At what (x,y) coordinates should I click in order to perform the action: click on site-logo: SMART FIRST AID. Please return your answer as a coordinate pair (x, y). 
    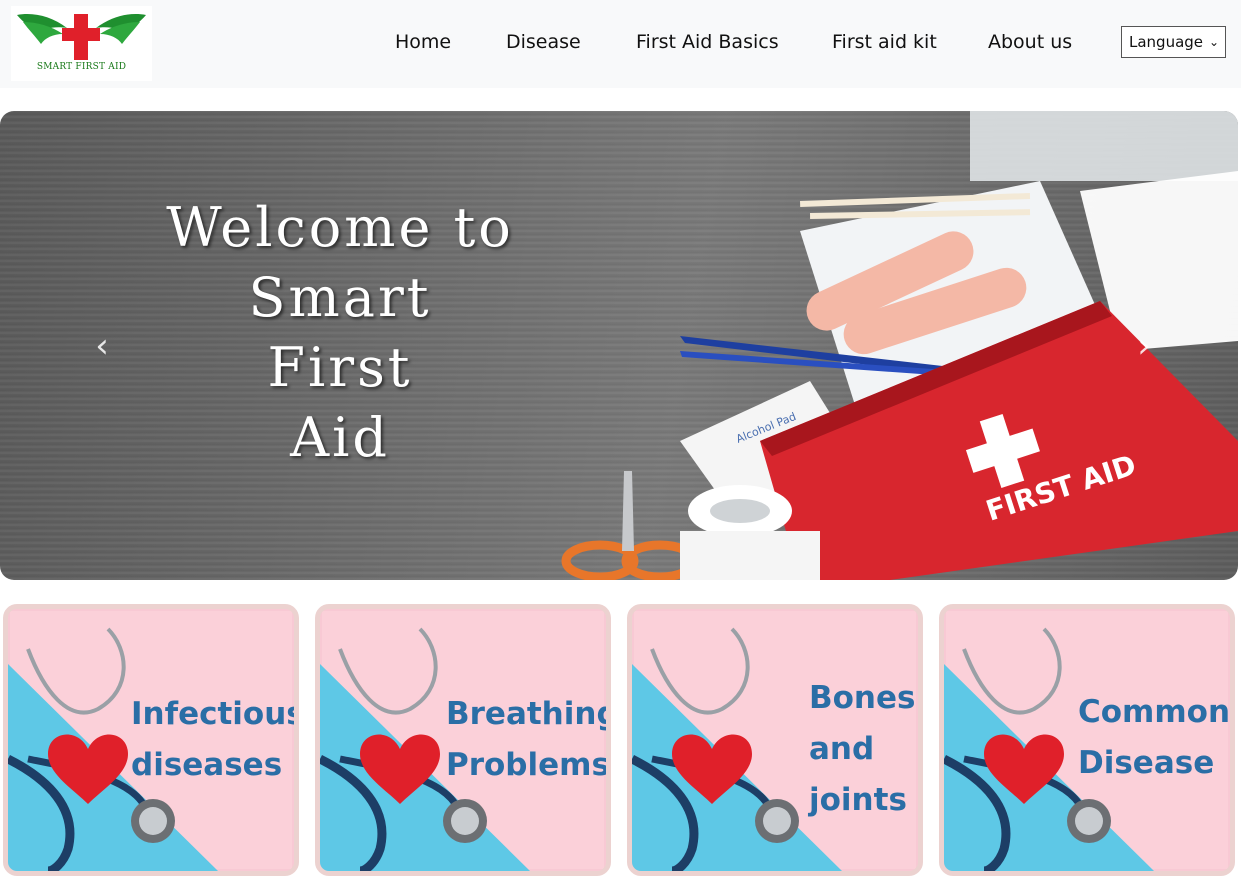
    Looking at the image, I should click on (81, 43).